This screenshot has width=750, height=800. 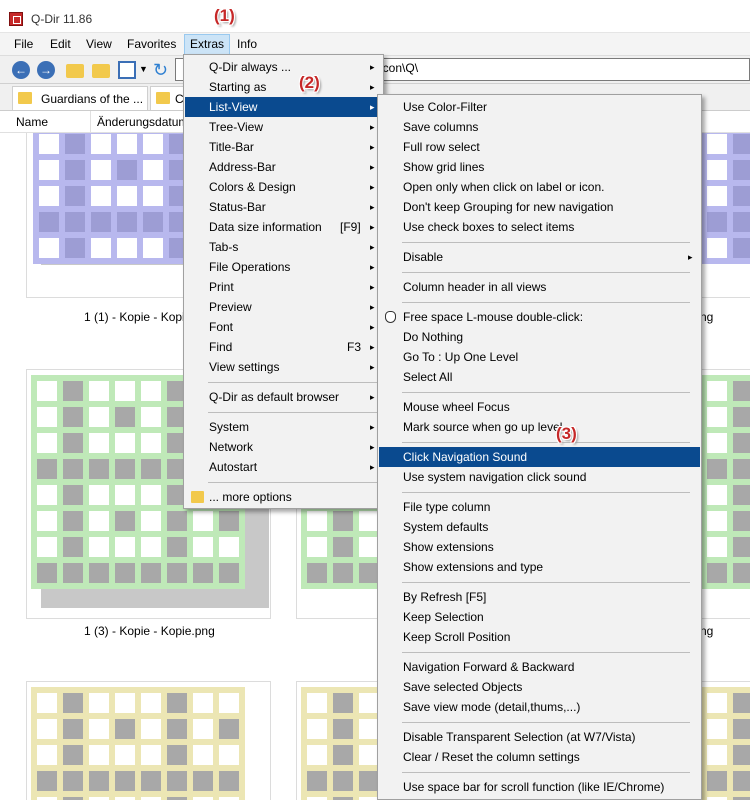 I want to click on extras-item-q-dir-always: Q-Dir always ... ▸, so click(x=283, y=67).